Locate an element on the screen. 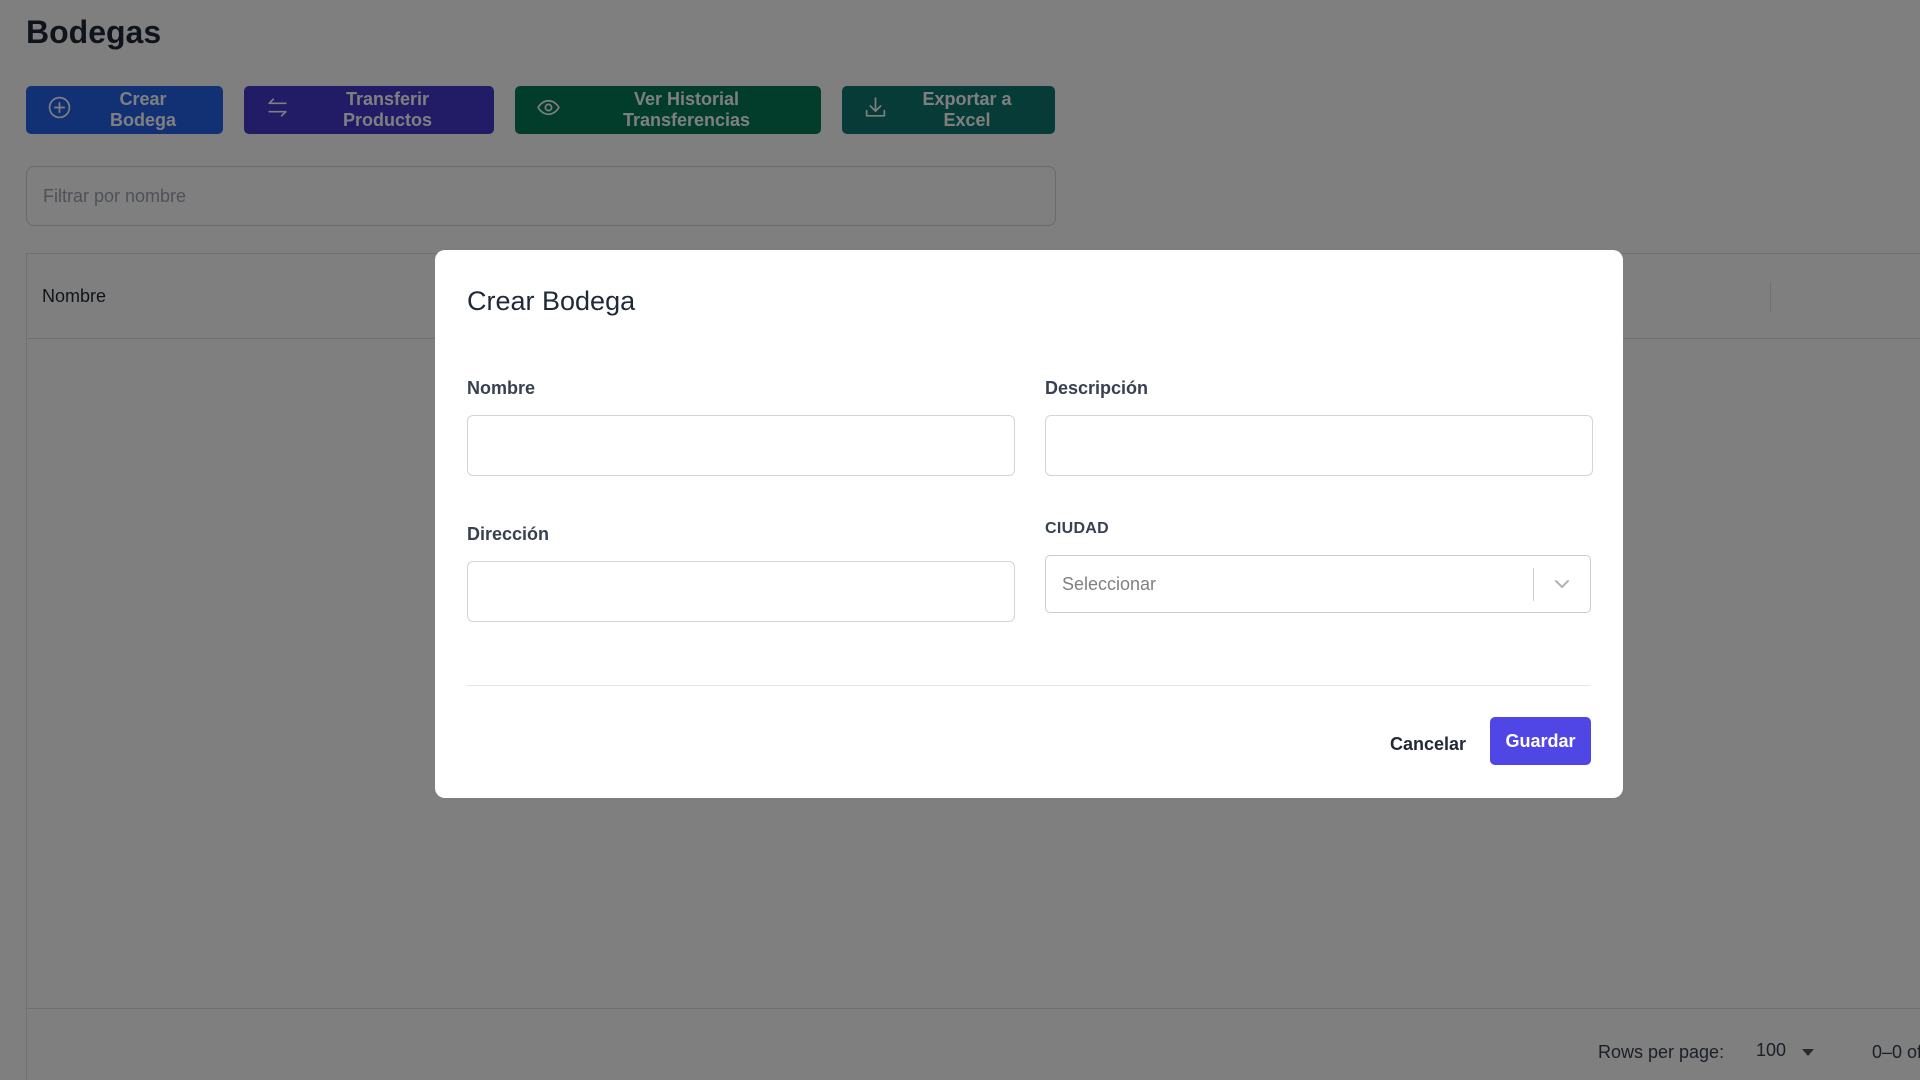 The image size is (1920, 1080). save-button: Guardar is located at coordinates (1540, 741).